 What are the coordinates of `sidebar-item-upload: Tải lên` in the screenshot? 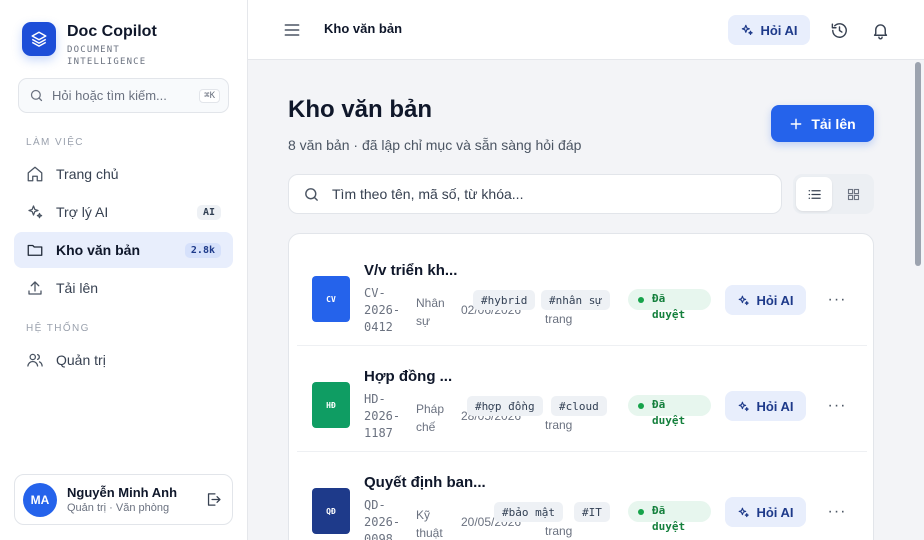 It's located at (123, 288).